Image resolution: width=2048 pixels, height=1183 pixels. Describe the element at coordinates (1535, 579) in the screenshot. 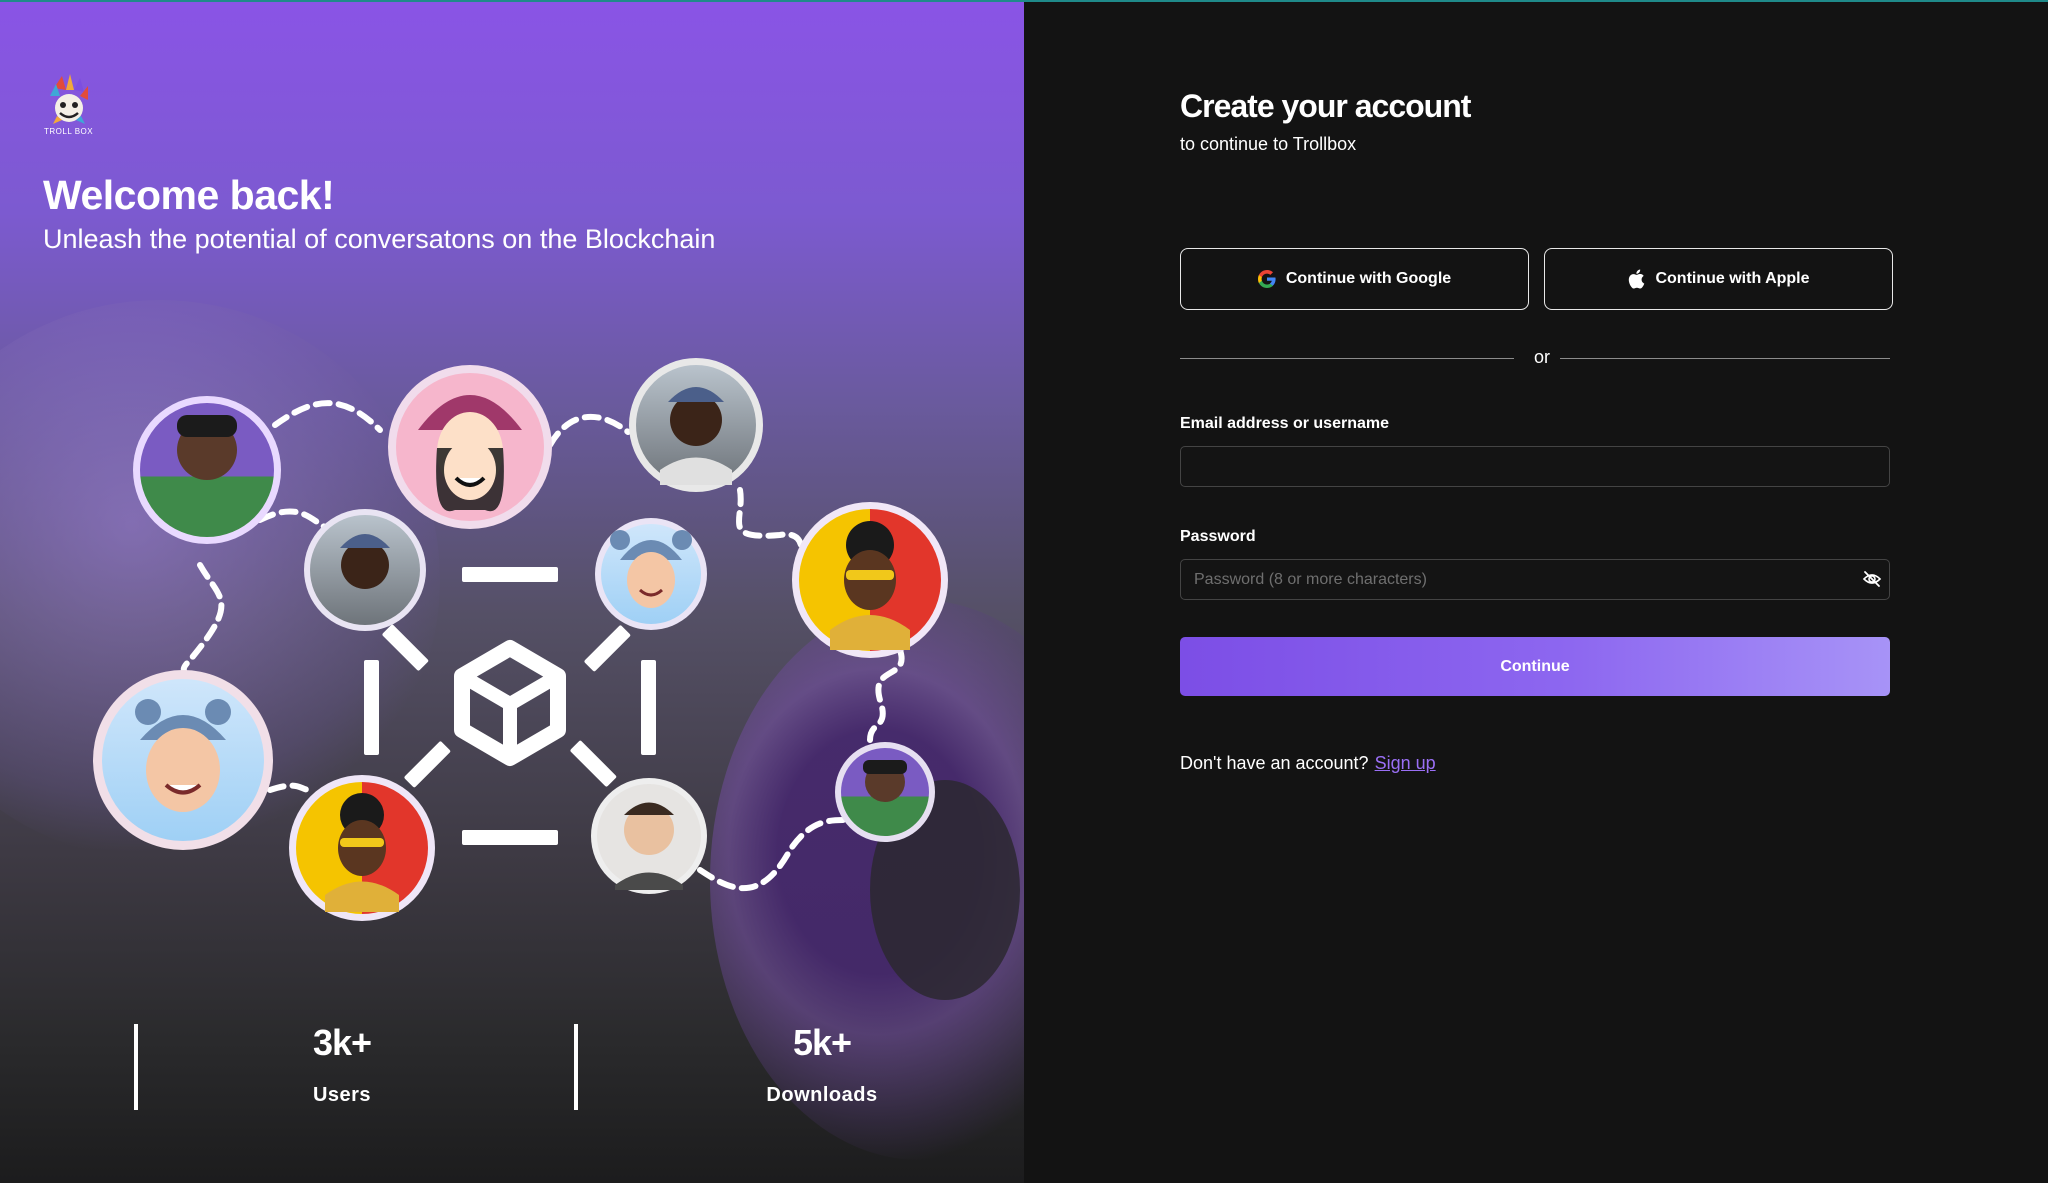

I see `password-field` at that location.